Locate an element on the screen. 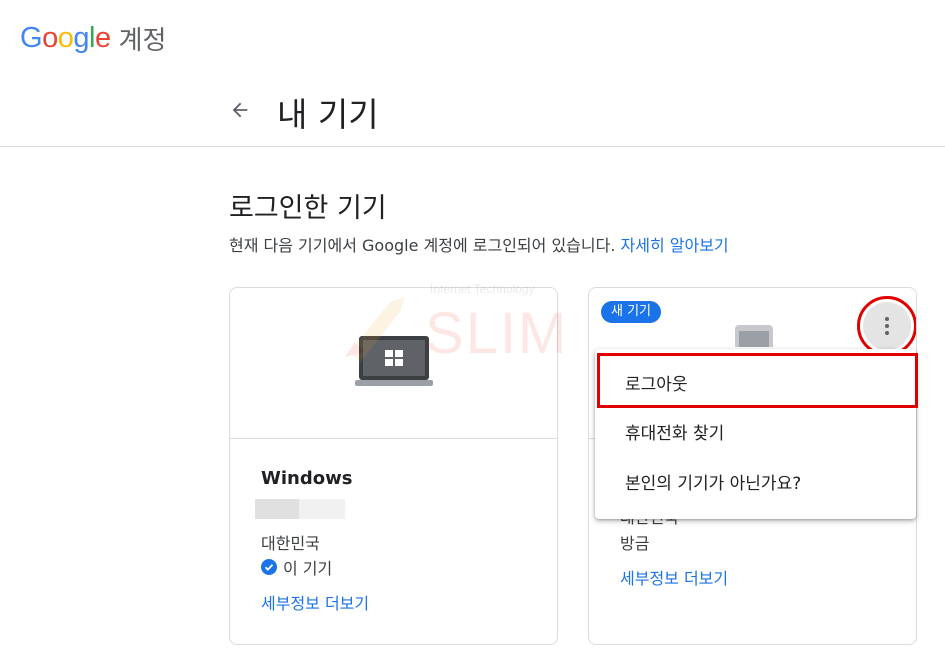  description-text: 현재 다음 기기에서 Google 계정에 로그인되어 있습니다. is located at coordinates (422, 245).